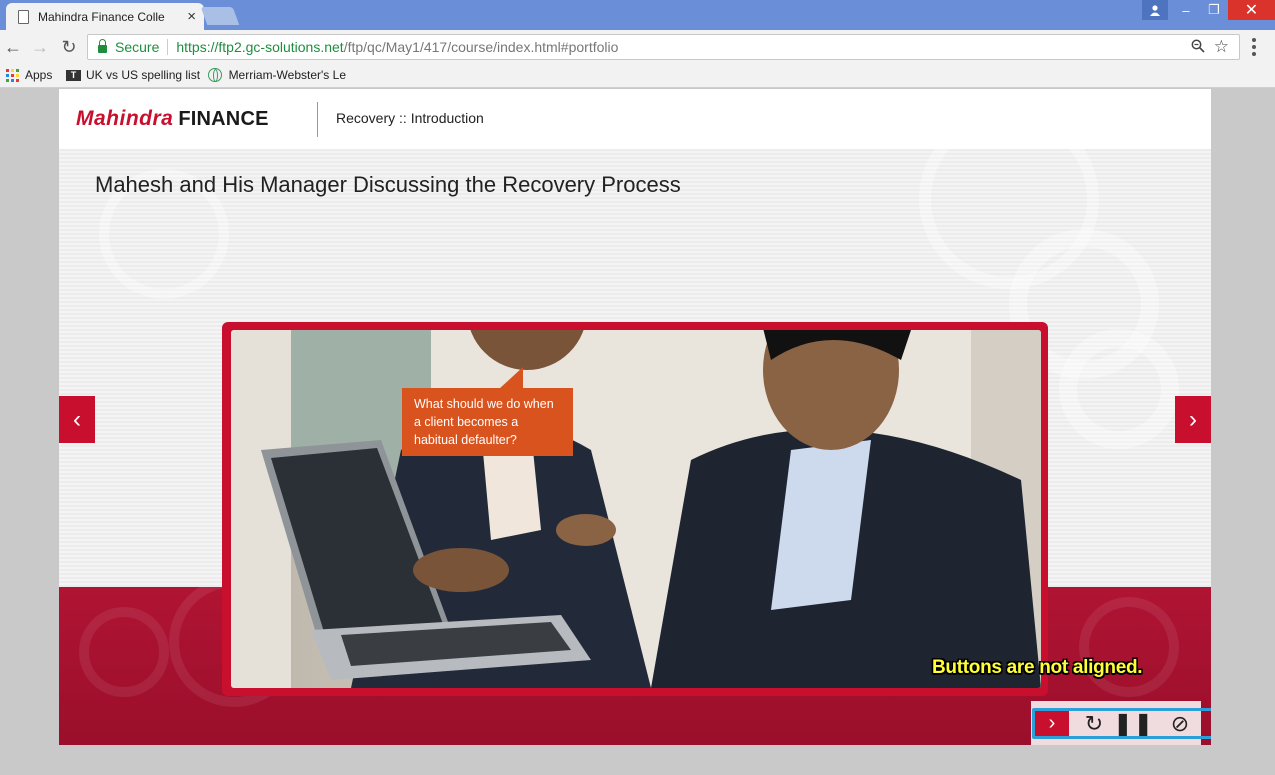  Describe the element at coordinates (410, 118) in the screenshot. I see `breadcrumb: Recovery :: Introduction` at that location.